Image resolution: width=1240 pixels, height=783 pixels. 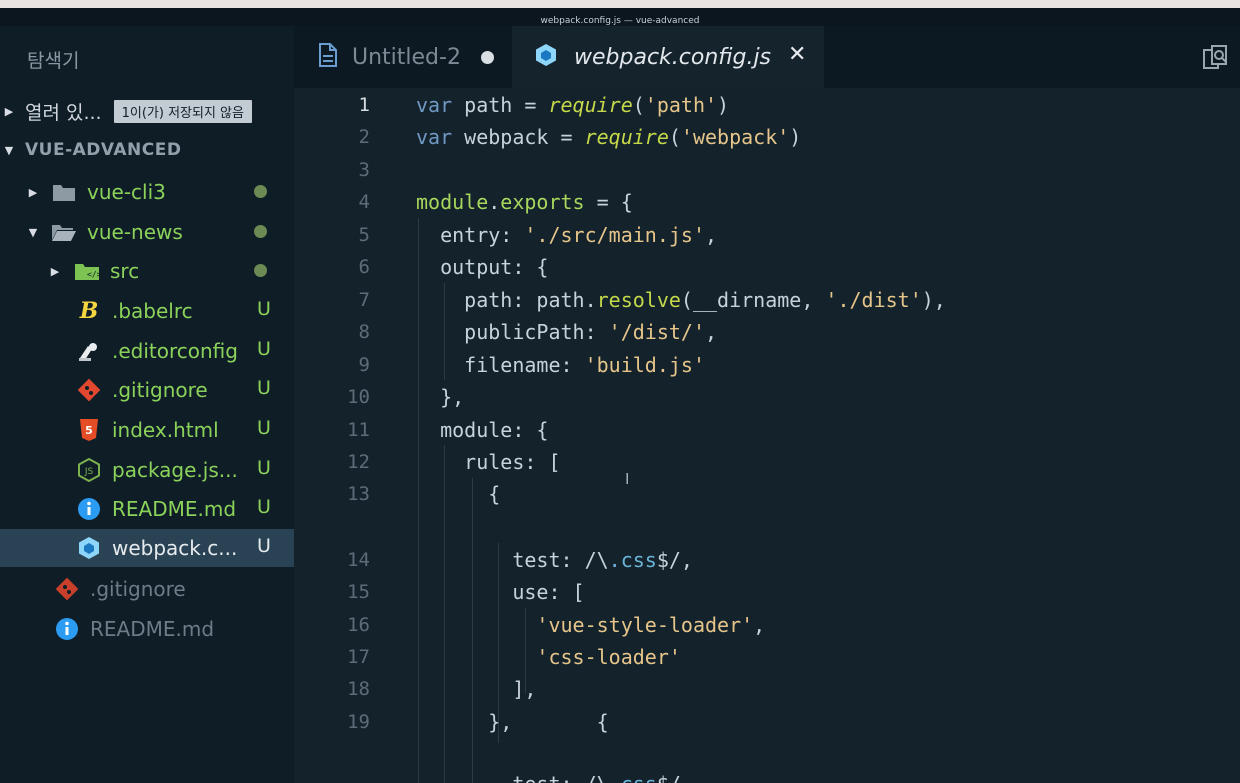 I want to click on tree-item-editorconfig: .editorconfig U, so click(x=147, y=351).